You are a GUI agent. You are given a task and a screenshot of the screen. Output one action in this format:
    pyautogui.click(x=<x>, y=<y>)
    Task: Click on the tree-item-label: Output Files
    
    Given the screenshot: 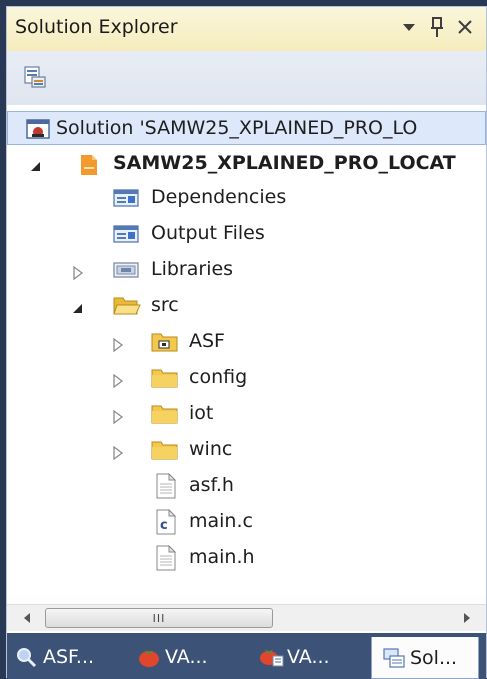 What is the action you would take?
    pyautogui.click(x=208, y=233)
    